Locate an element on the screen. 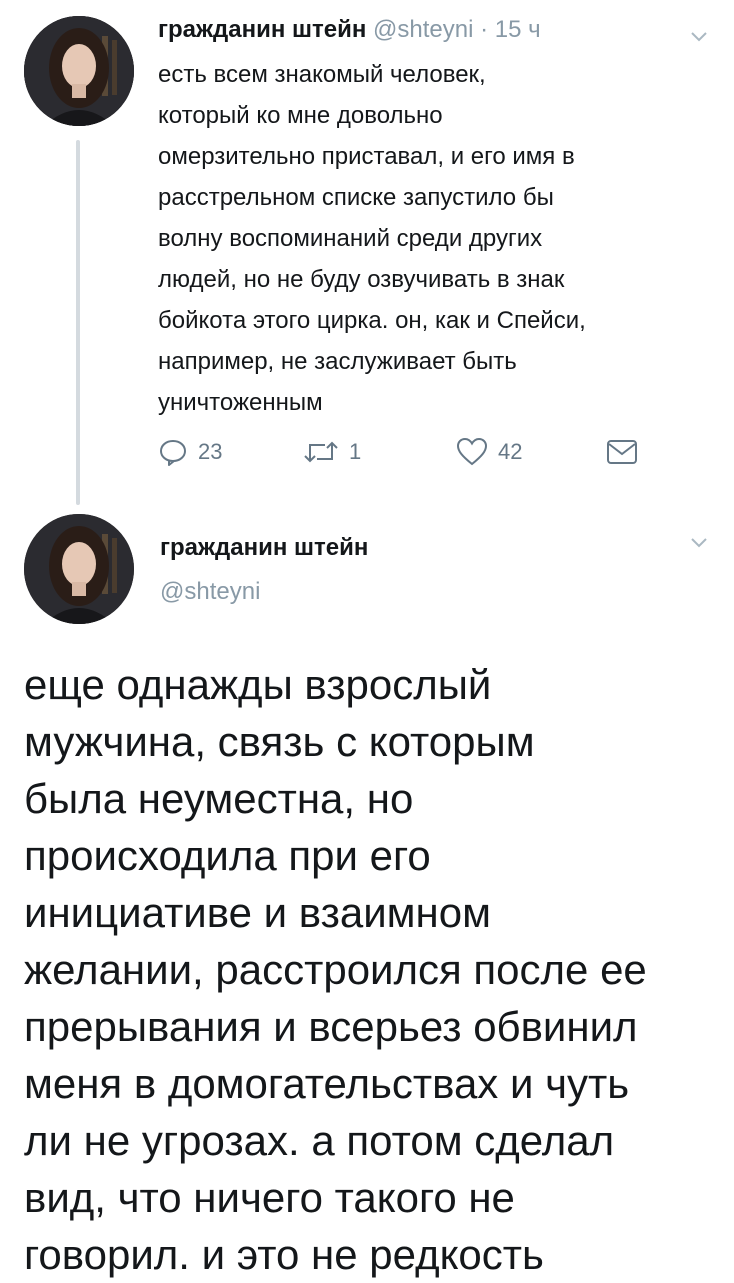 The width and height of the screenshot is (734, 1283). retweet-count: 1 is located at coordinates (355, 451).